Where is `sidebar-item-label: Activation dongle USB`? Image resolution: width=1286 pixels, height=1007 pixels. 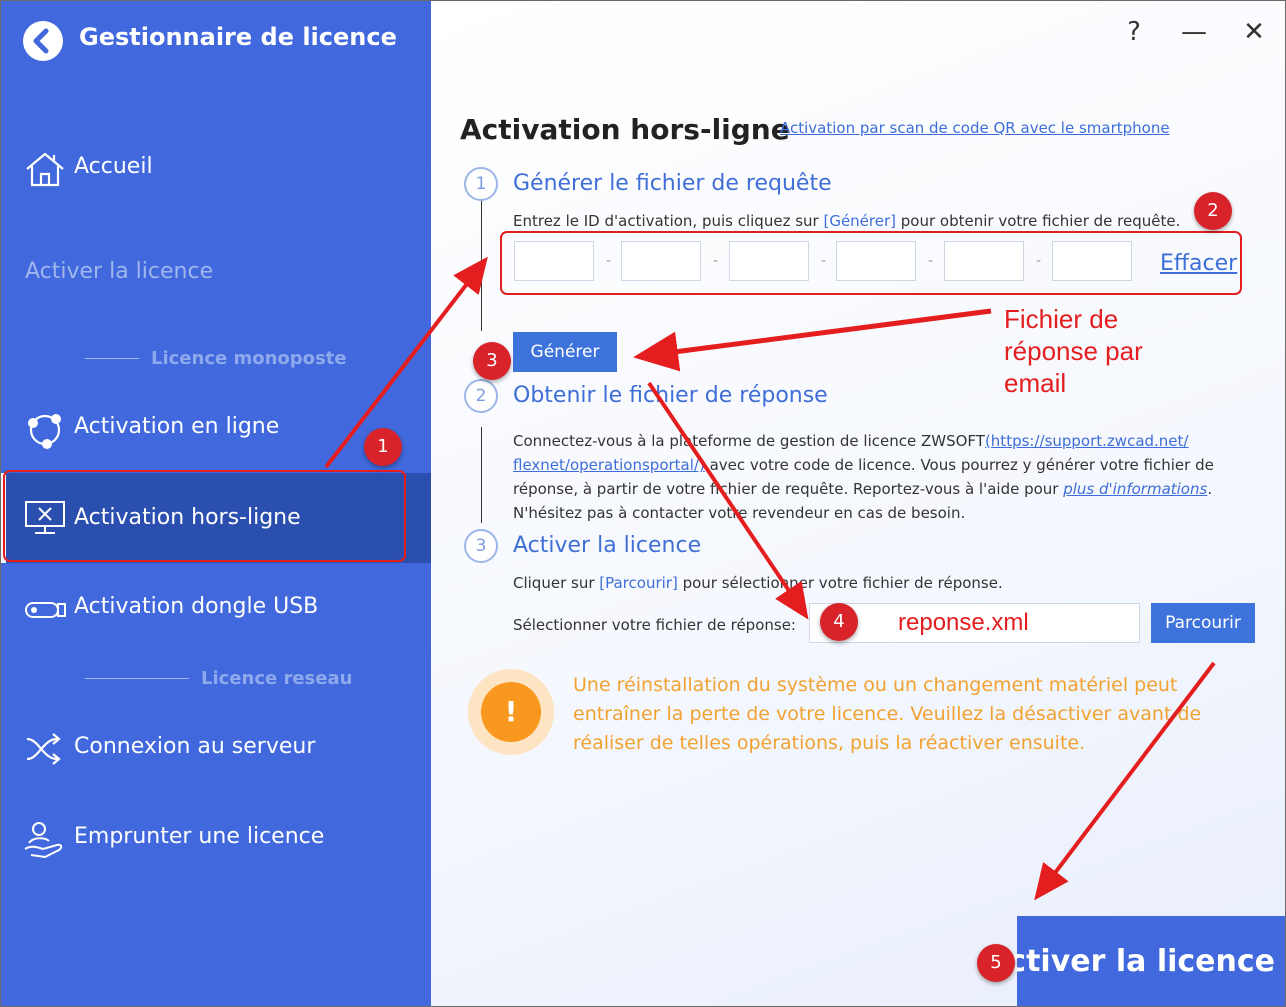 sidebar-item-label: Activation dongle USB is located at coordinates (196, 606).